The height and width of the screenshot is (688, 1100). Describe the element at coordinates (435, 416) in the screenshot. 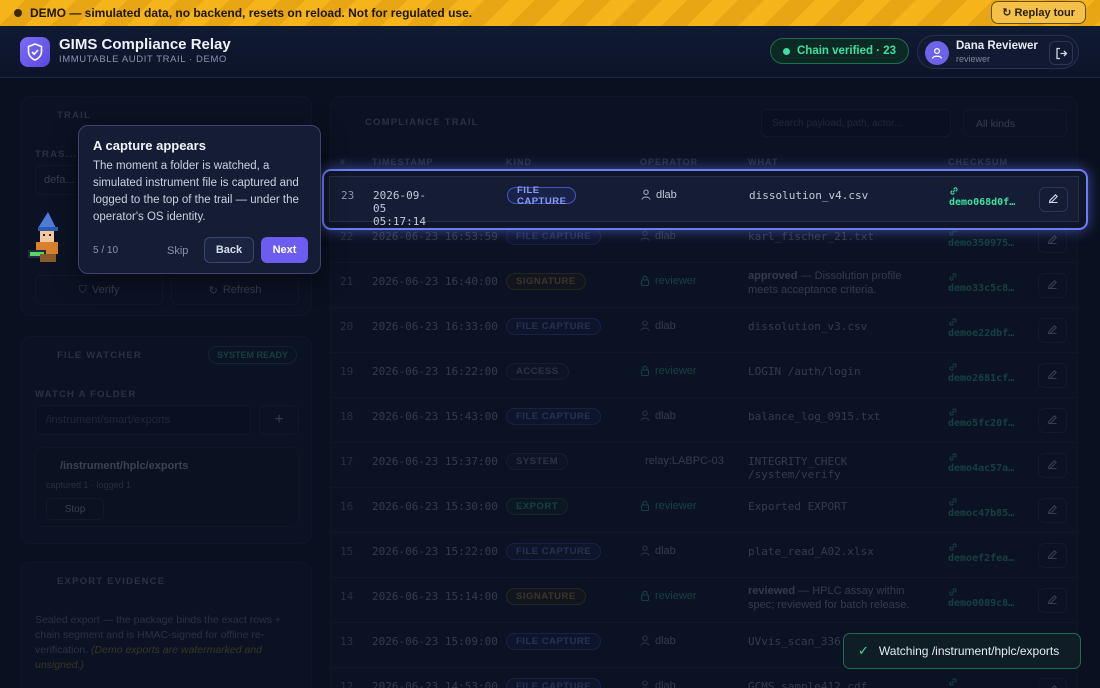

I see `row-timestamp: 2026-06-23 15:43:00` at that location.